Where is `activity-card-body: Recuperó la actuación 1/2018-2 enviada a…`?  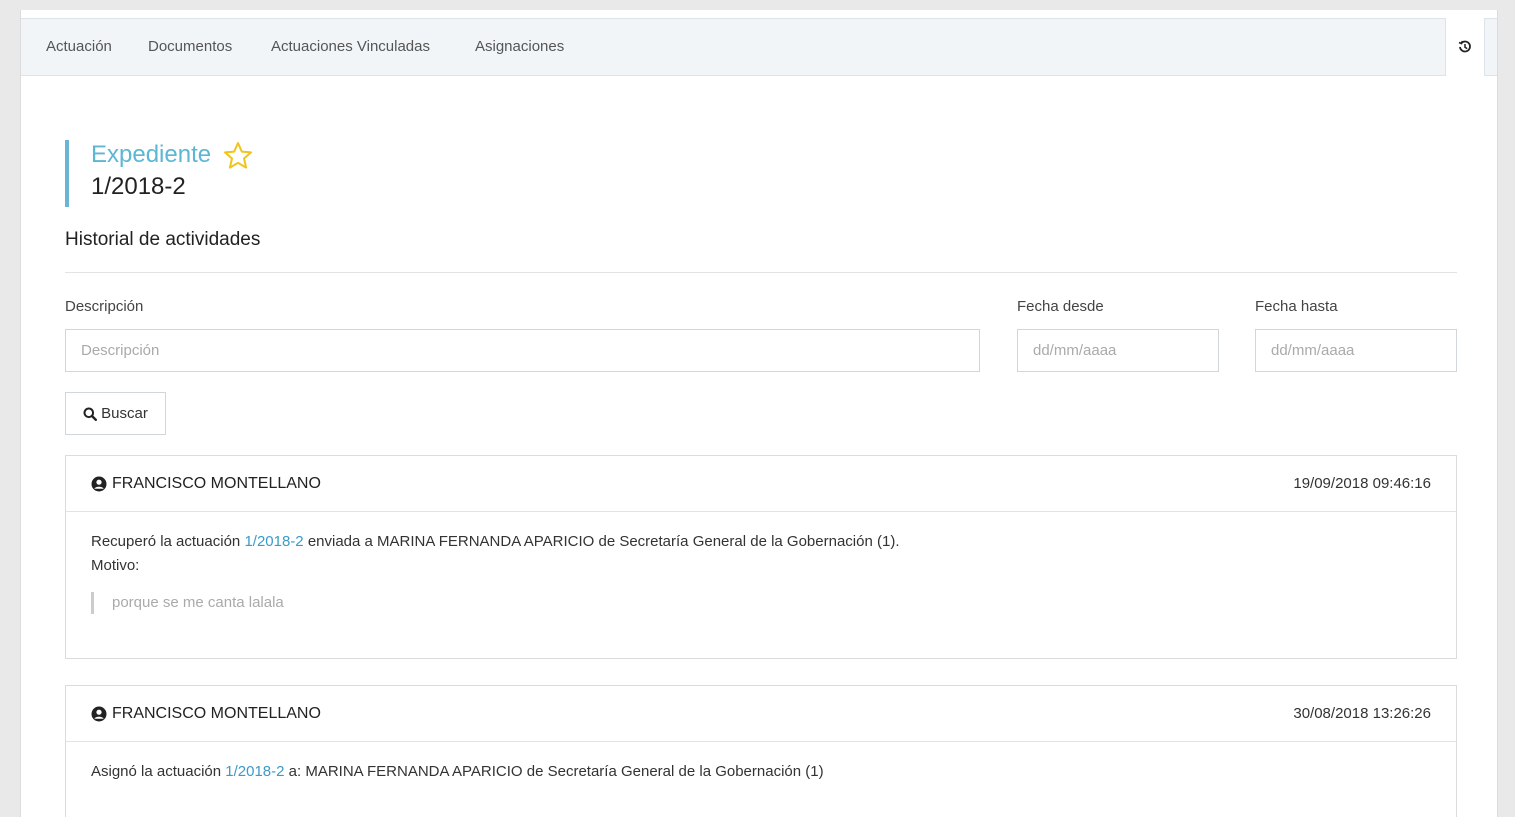
activity-card-body: Recuperó la actuación 1/2018-2 enviada a… is located at coordinates (761, 572).